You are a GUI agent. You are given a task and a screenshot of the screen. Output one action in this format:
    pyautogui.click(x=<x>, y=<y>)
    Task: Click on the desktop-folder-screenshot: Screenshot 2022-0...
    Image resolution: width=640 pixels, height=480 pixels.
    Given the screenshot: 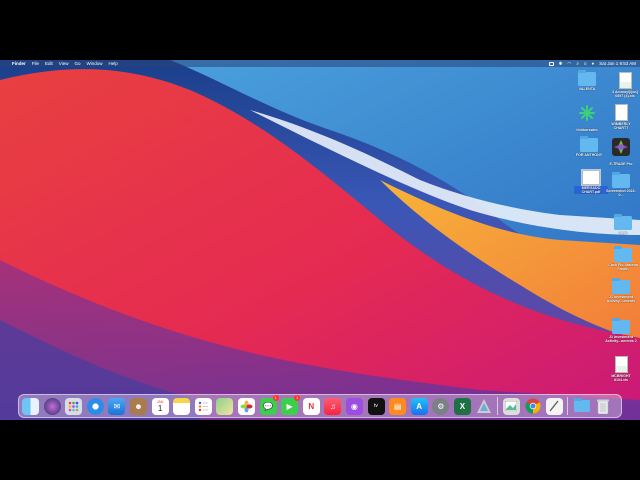 What is the action you would take?
    pyautogui.click(x=621, y=185)
    